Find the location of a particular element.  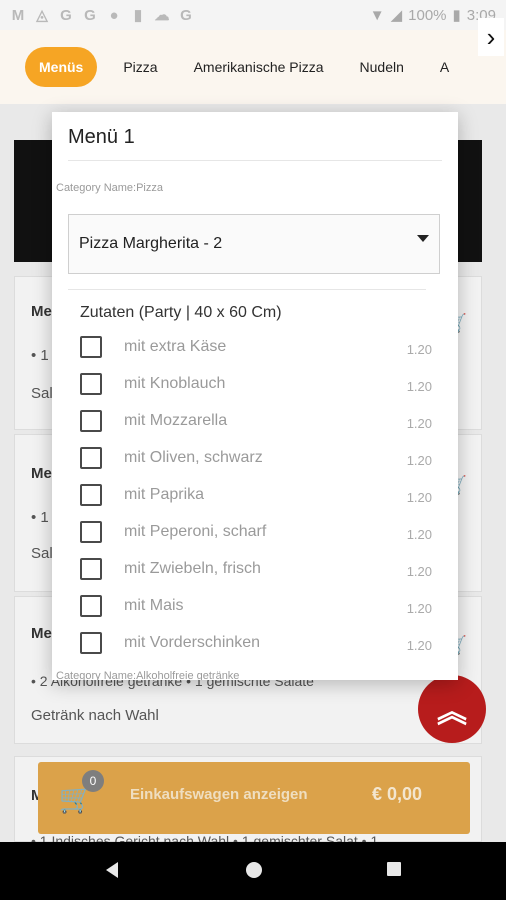

sd-card-icon: ▮ is located at coordinates (138, 15).